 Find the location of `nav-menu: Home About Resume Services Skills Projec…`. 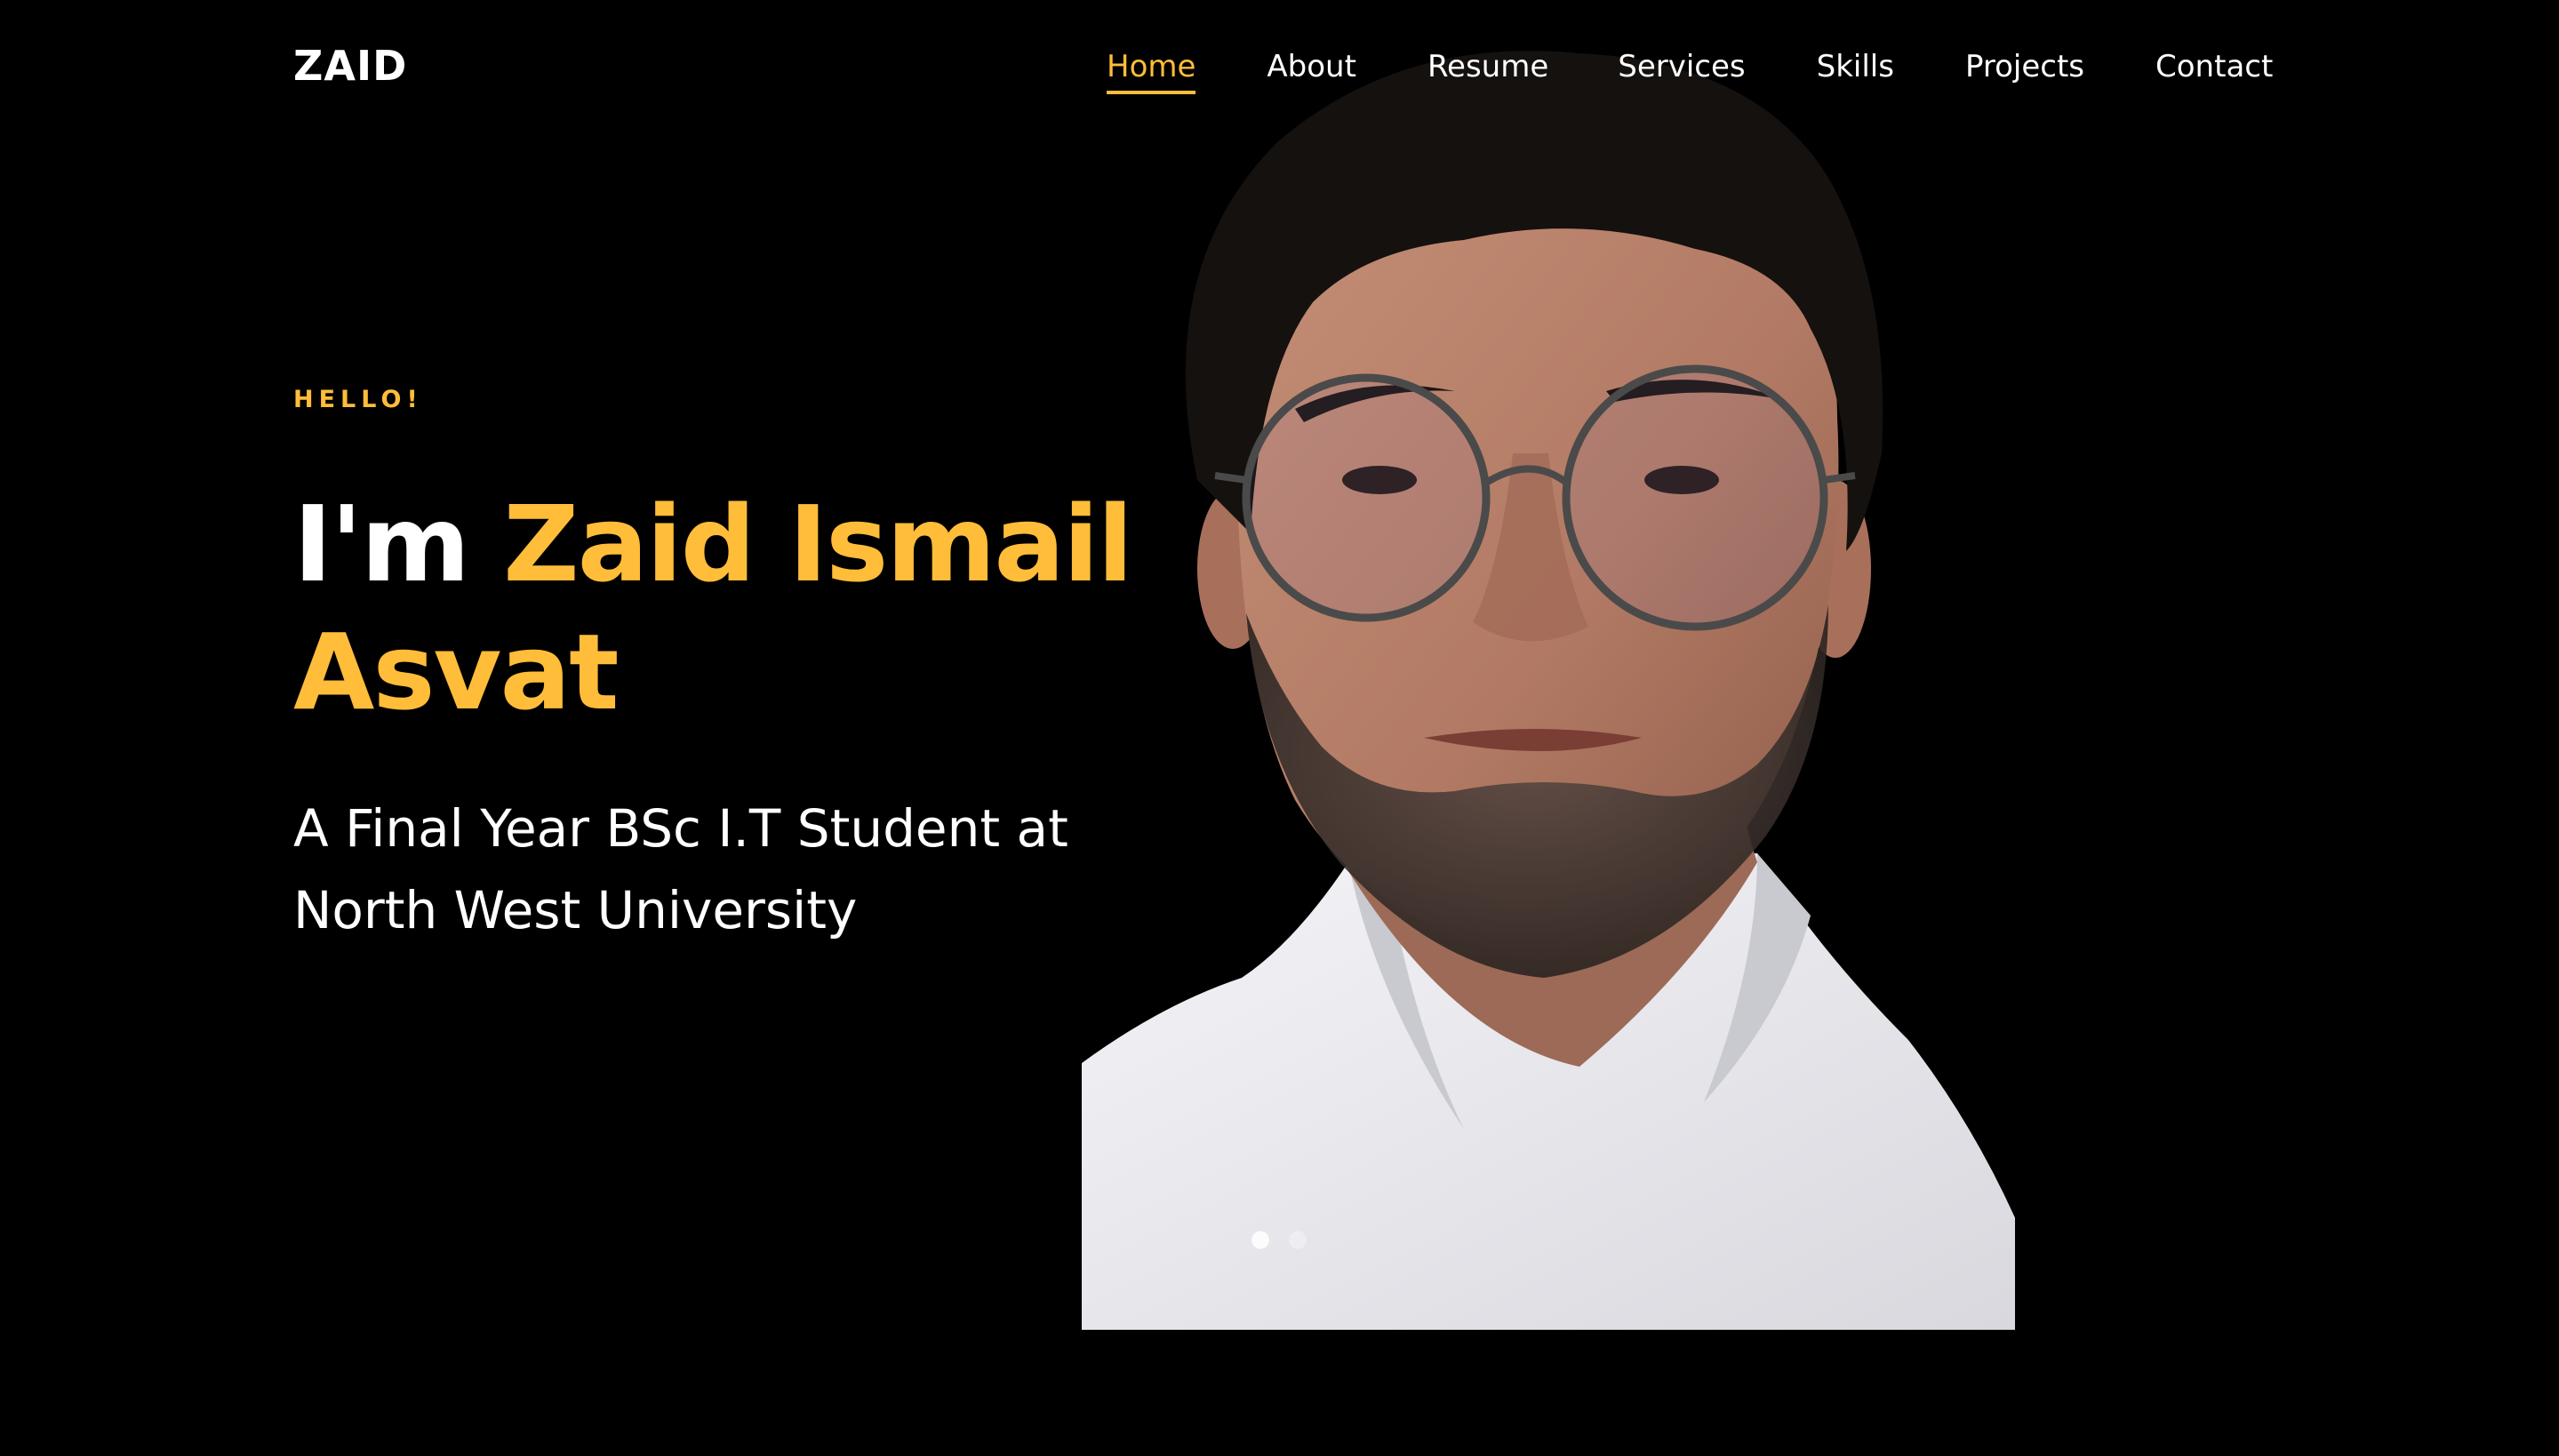

nav-menu: Home About Resume Services Skills Projec… is located at coordinates (1690, 68).